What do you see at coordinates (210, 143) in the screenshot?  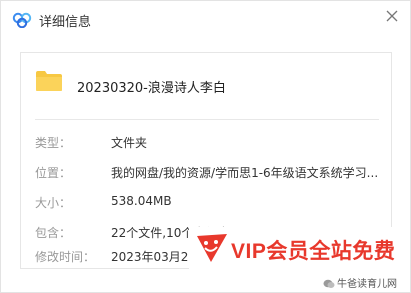 I see `detail-row-type: 类型： 文件夹` at bounding box center [210, 143].